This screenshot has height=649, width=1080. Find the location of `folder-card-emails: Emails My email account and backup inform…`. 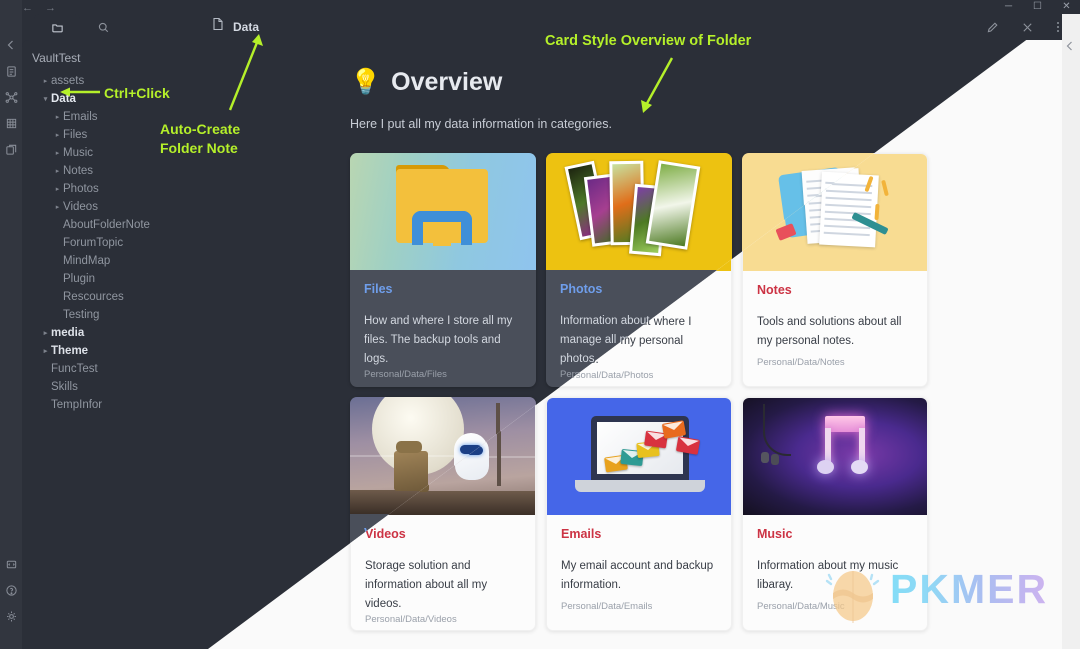

folder-card-emails: Emails My email account and backup inform… is located at coordinates (639, 514).